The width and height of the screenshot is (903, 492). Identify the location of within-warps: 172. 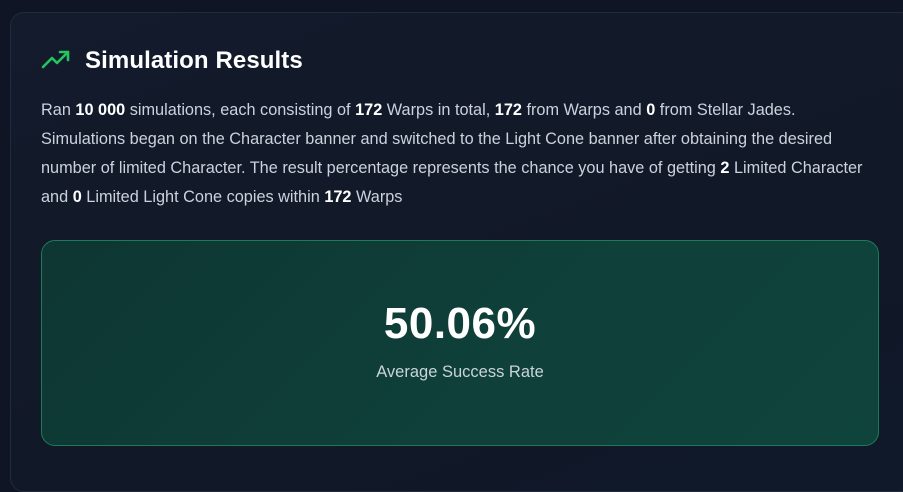
(338, 197).